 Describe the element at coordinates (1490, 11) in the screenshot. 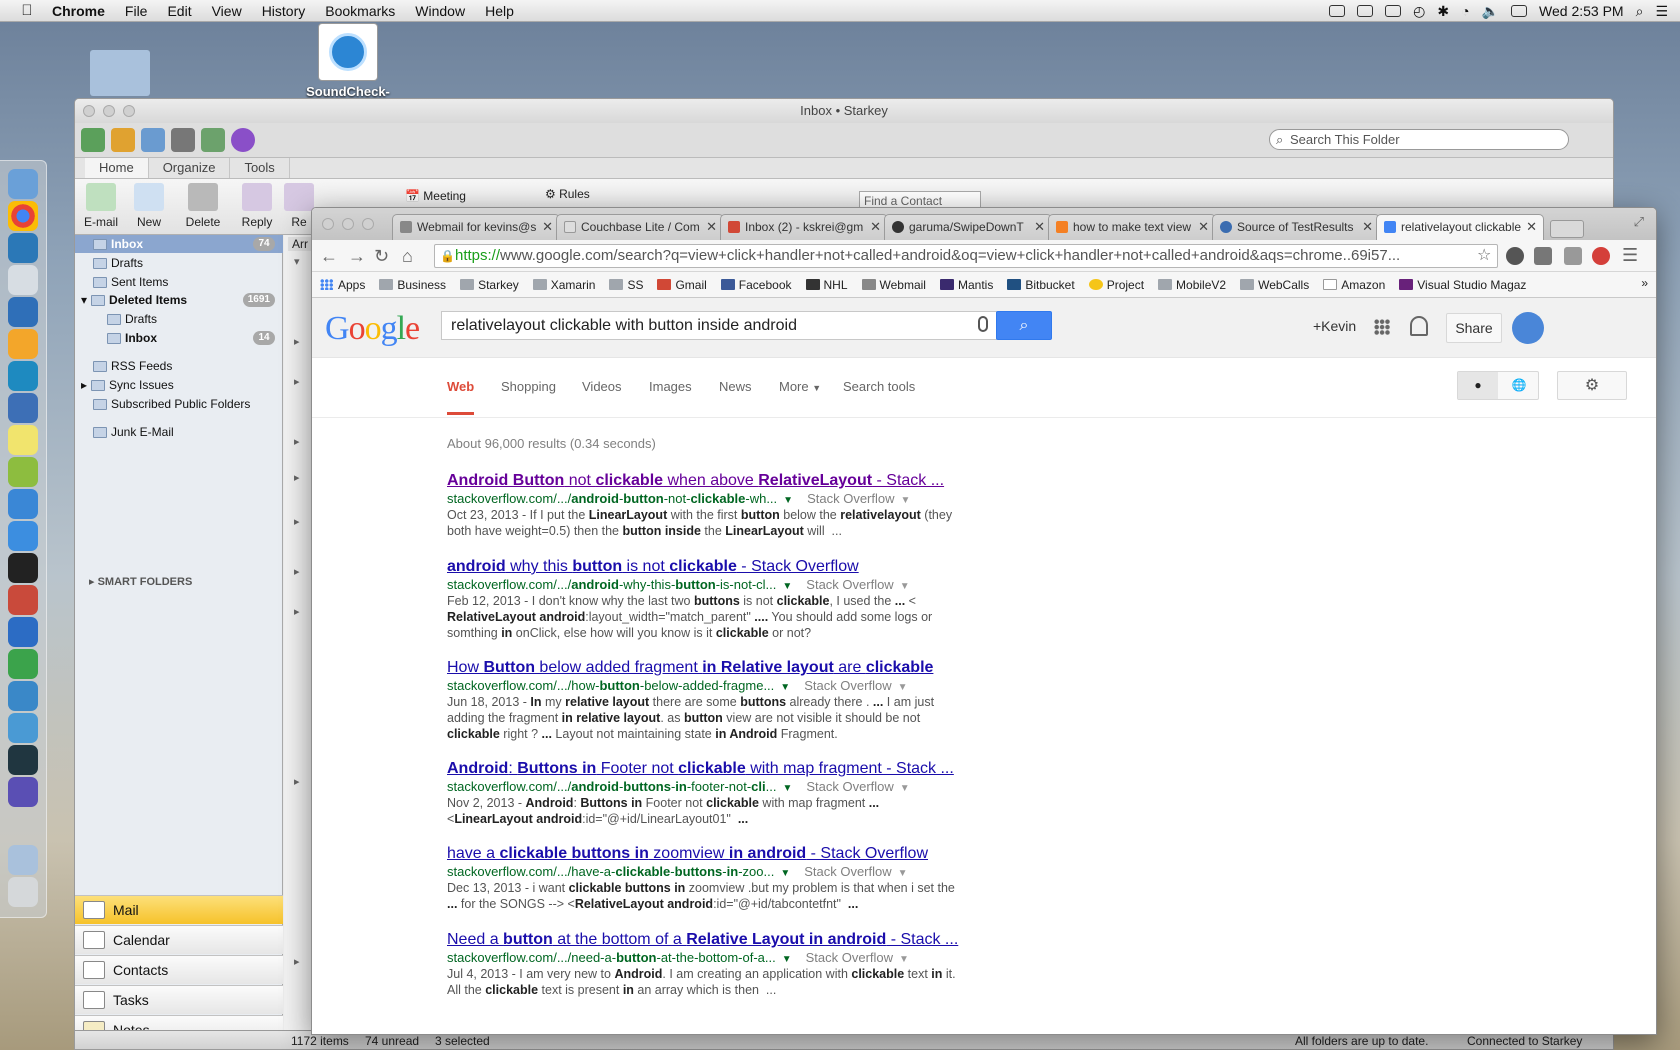

I see `volume-icon: 🔈` at that location.